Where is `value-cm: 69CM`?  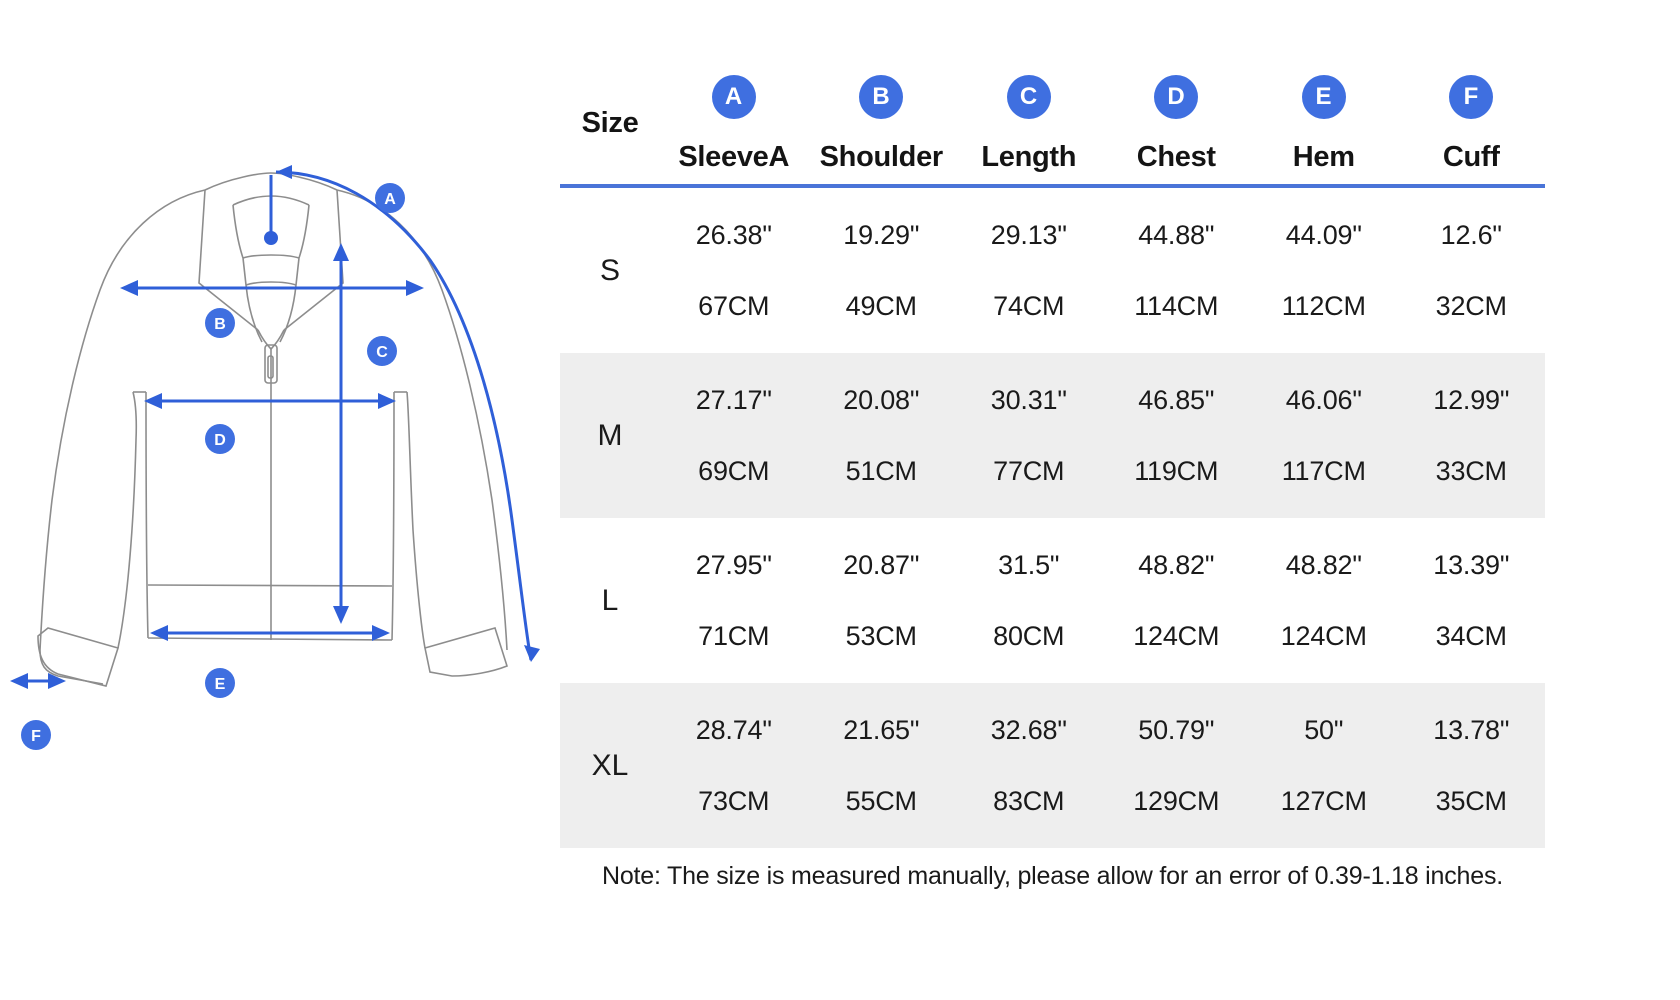 value-cm: 69CM is located at coordinates (734, 470).